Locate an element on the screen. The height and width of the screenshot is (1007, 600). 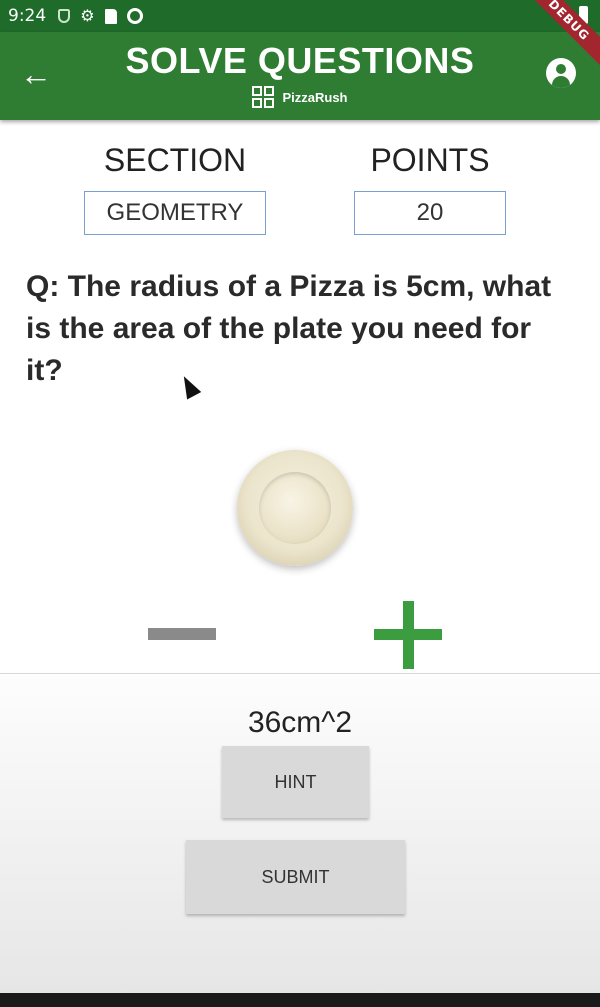
account-circle-icon is located at coordinates (561, 69).